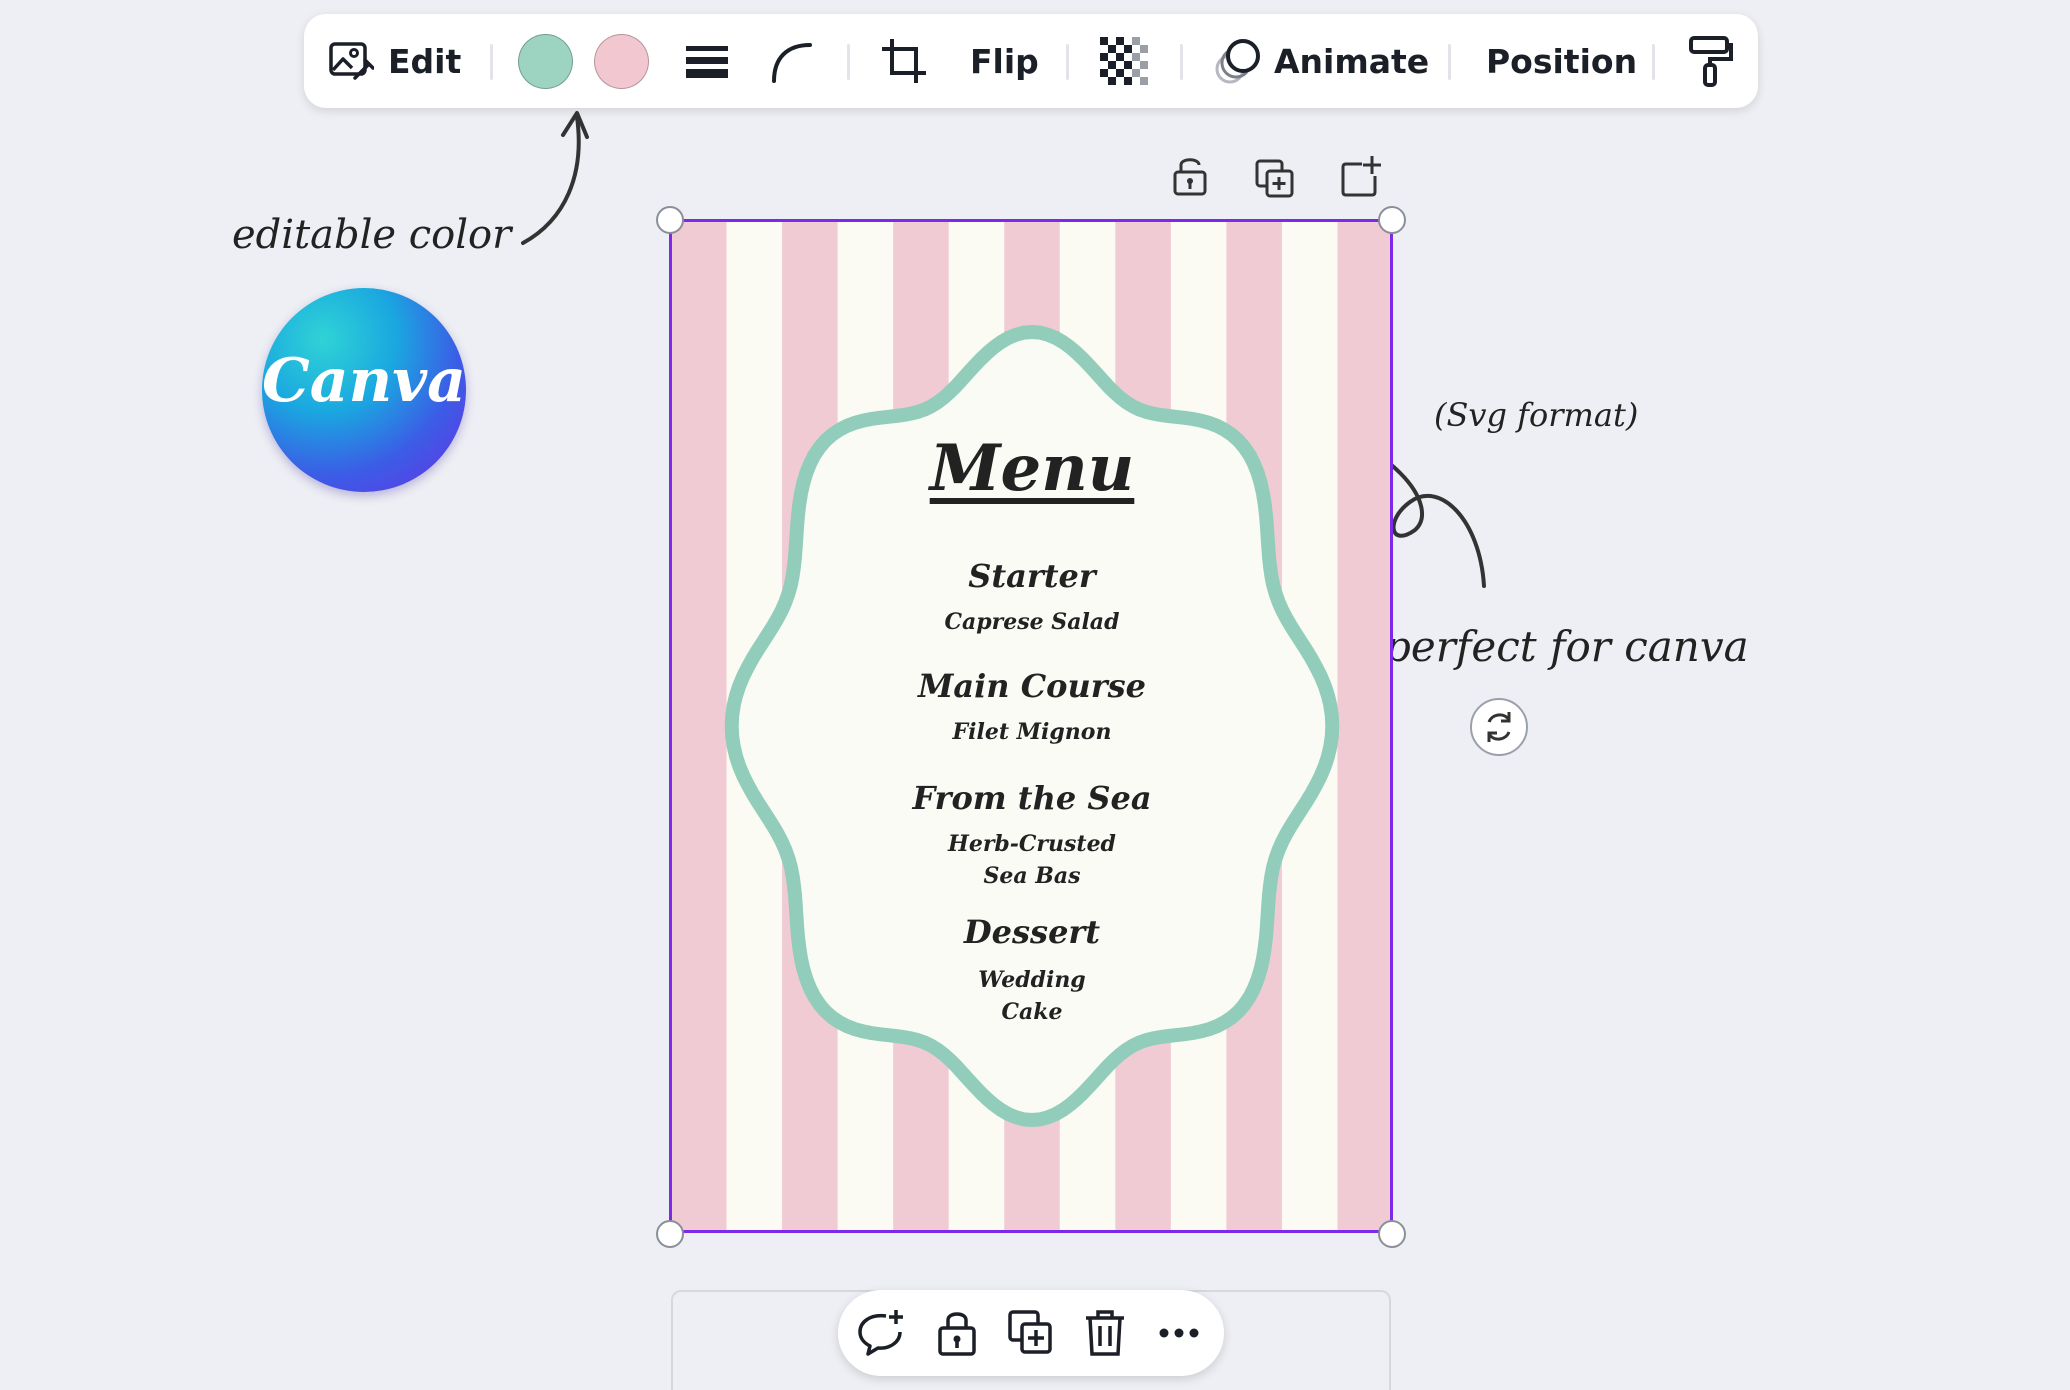 This screenshot has height=1390, width=2070. I want to click on bottom-action-bar, so click(1031, 1333).